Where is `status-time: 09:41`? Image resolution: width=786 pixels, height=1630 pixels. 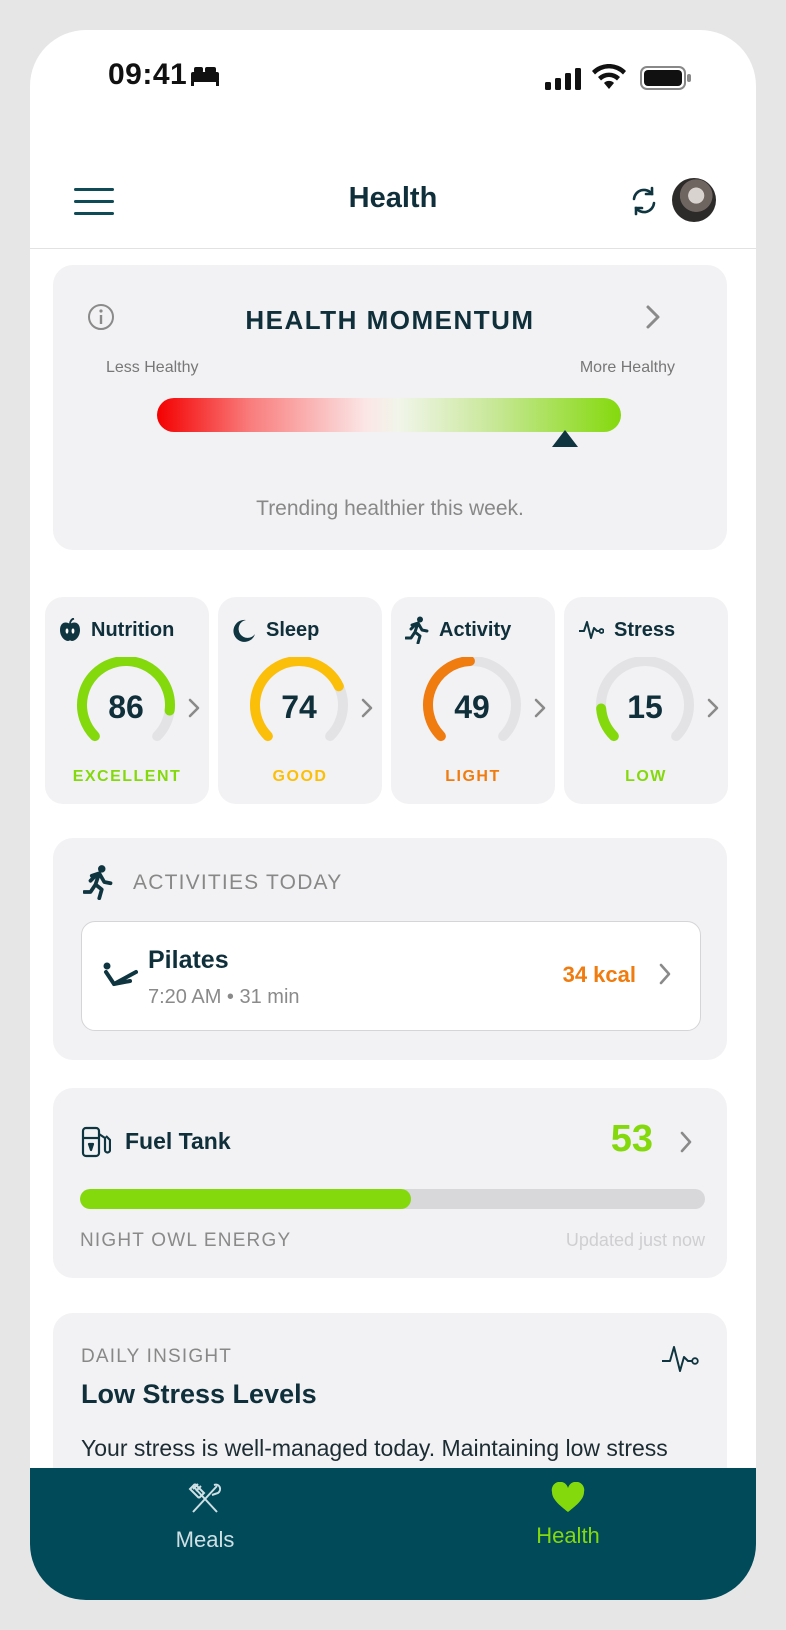
status-time: 09:41 is located at coordinates (148, 74).